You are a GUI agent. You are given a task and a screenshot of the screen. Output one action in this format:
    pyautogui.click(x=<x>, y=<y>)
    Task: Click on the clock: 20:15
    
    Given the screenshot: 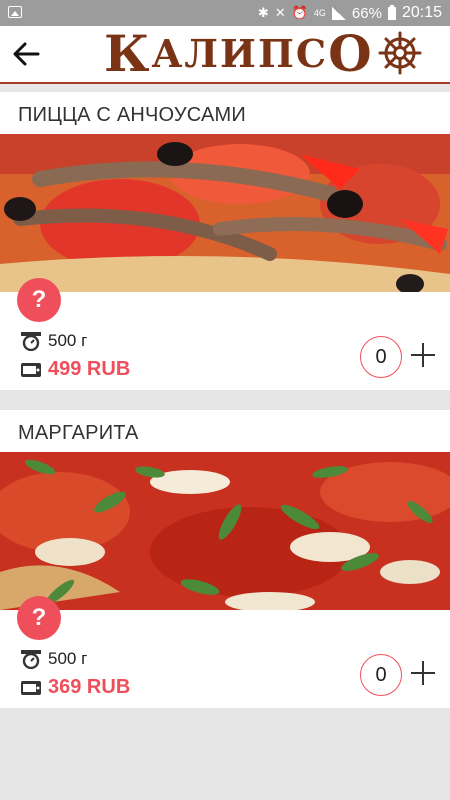 What is the action you would take?
    pyautogui.click(x=421, y=12)
    